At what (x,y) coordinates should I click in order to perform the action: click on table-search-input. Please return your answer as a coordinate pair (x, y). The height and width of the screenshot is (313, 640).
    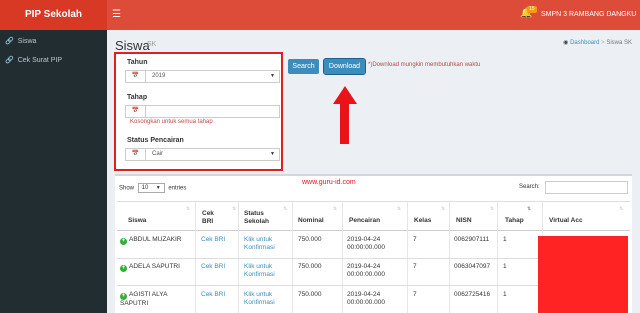
    Looking at the image, I should click on (586, 187).